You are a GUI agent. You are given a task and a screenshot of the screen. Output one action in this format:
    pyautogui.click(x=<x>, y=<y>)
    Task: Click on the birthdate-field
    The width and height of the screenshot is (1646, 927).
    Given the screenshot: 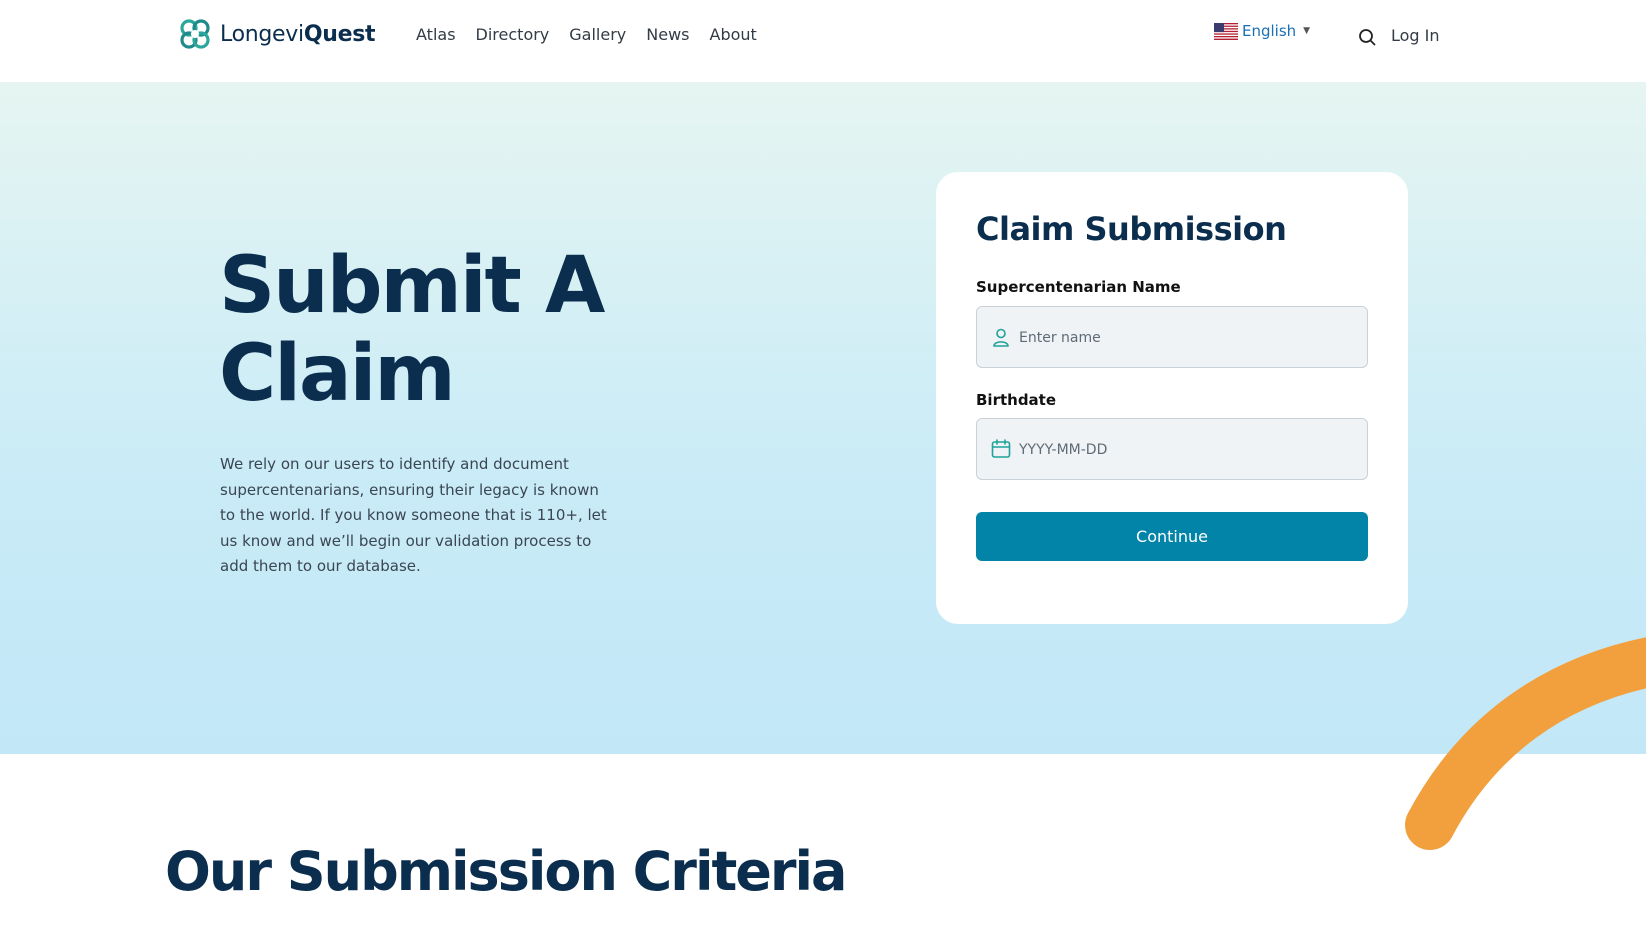 What is the action you would take?
    pyautogui.click(x=1172, y=449)
    